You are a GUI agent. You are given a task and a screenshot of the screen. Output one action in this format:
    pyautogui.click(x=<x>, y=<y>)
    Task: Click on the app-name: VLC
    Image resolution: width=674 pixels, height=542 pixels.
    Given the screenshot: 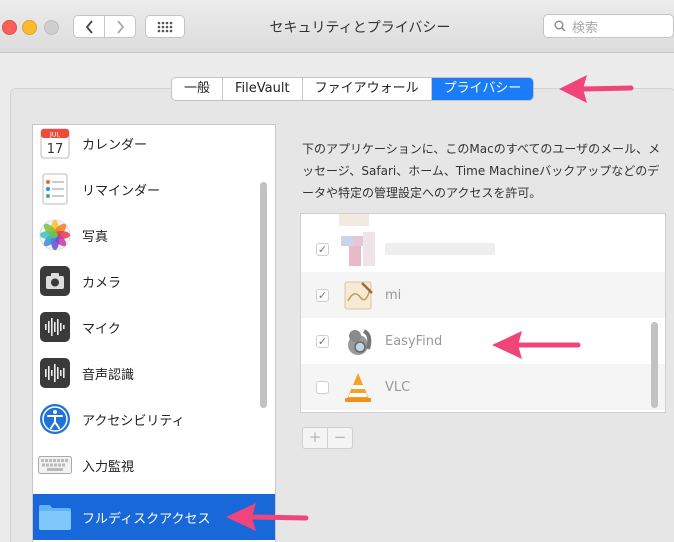 What is the action you would take?
    pyautogui.click(x=398, y=387)
    